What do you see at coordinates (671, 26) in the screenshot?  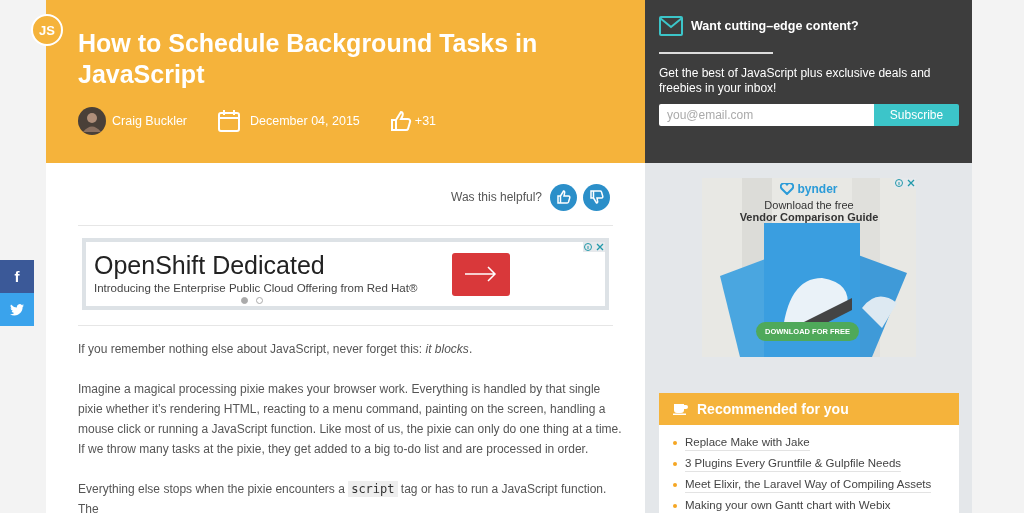 I see `mail-icon` at bounding box center [671, 26].